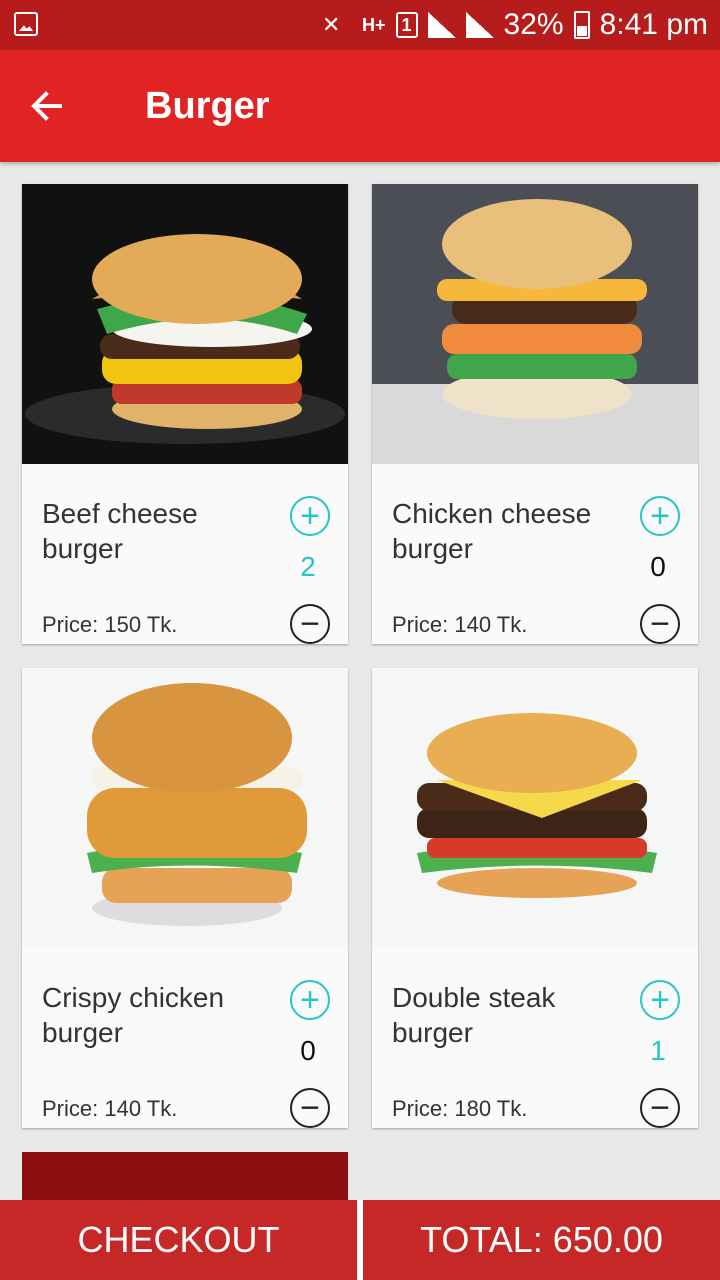 The image size is (720, 1280). Describe the element at coordinates (360, 1240) in the screenshot. I see `bottom-action-bar: CHECKOUT TOTAL: 650.00` at that location.